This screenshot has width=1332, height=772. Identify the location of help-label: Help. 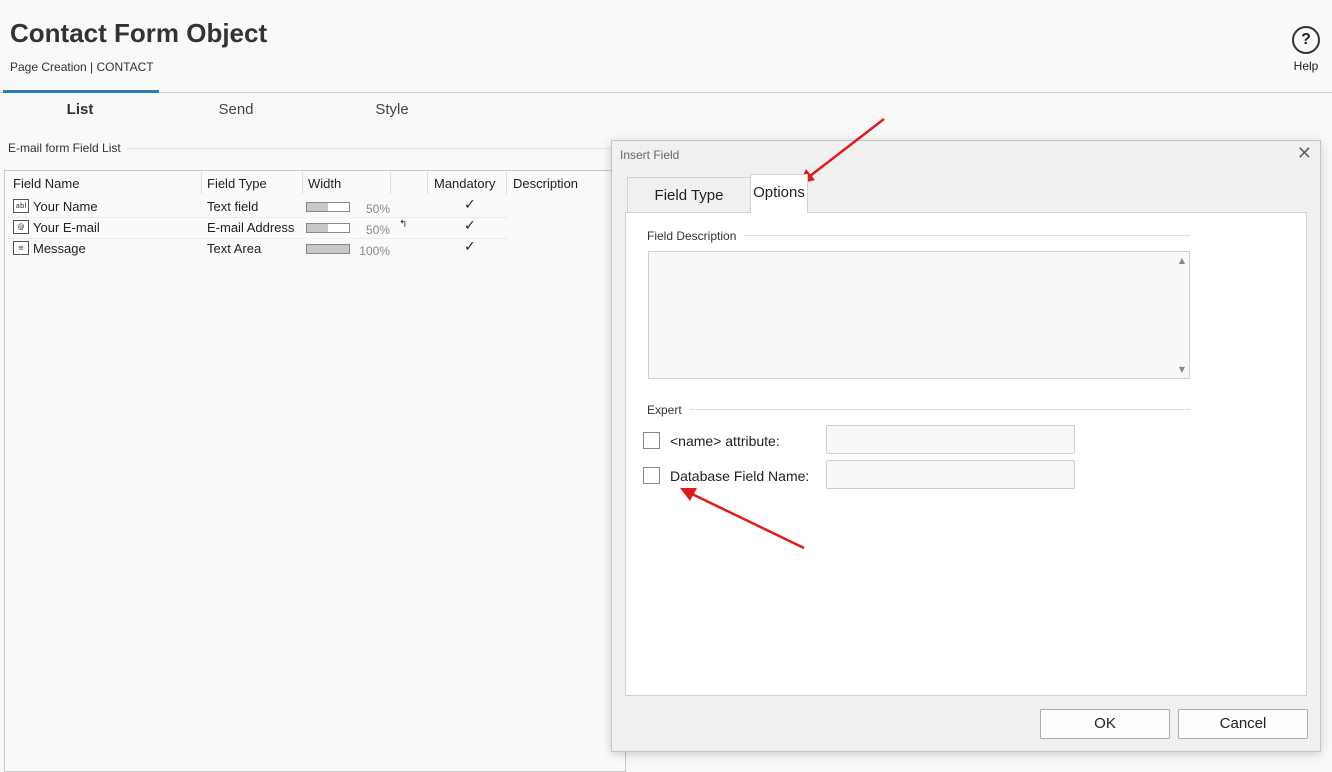
(1306, 66).